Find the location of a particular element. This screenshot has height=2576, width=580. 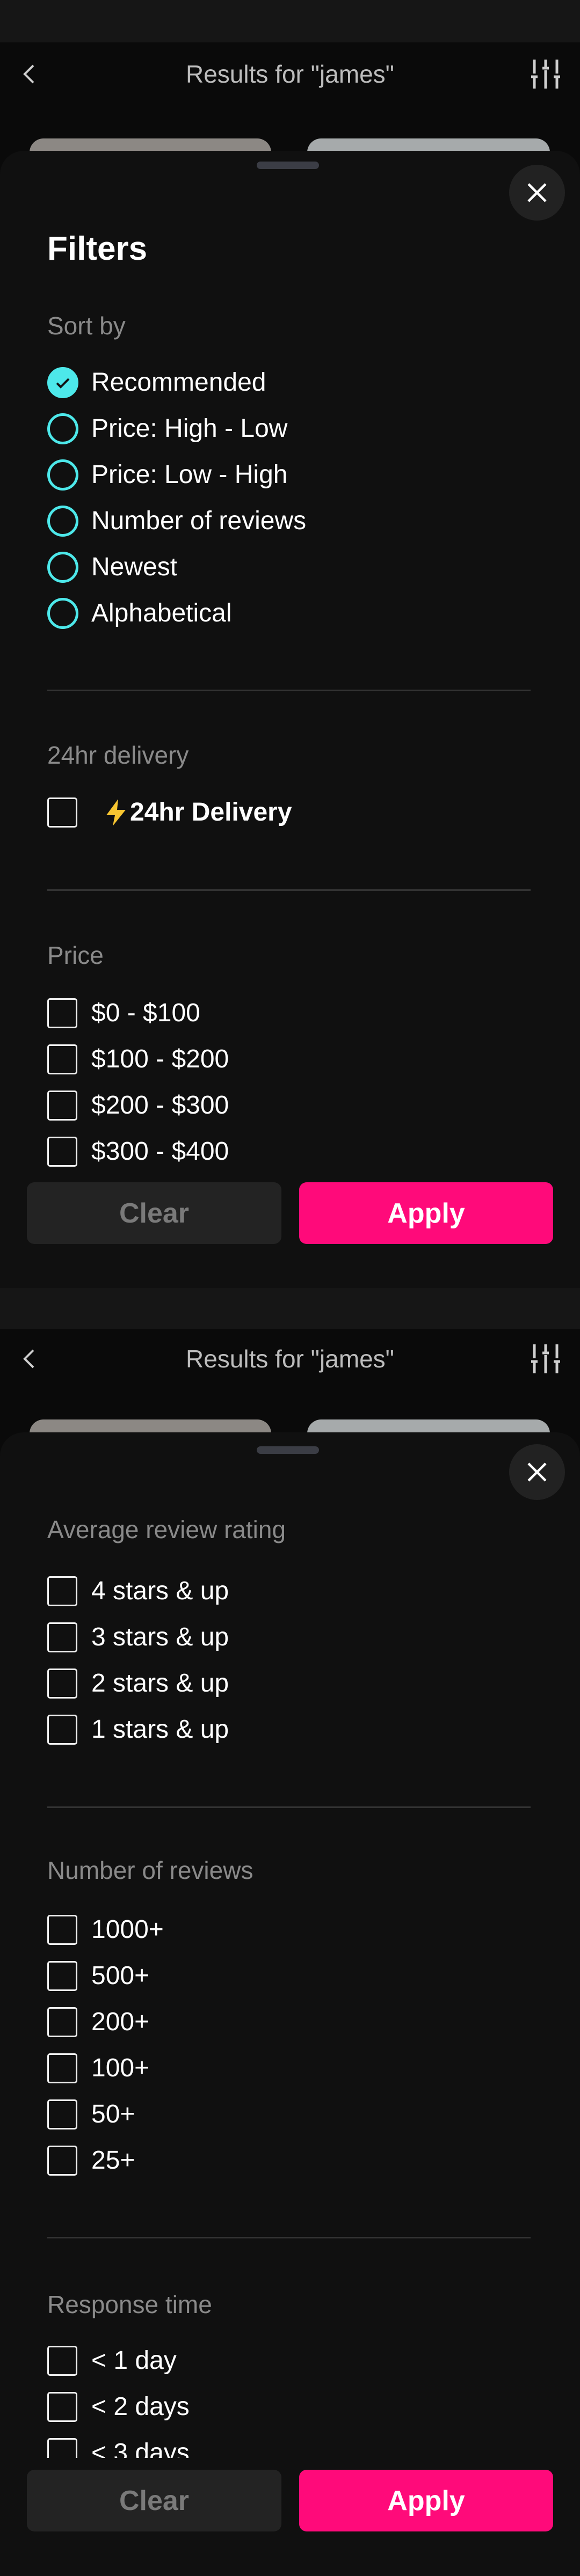

option-label: 2 stars & up is located at coordinates (160, 1683).